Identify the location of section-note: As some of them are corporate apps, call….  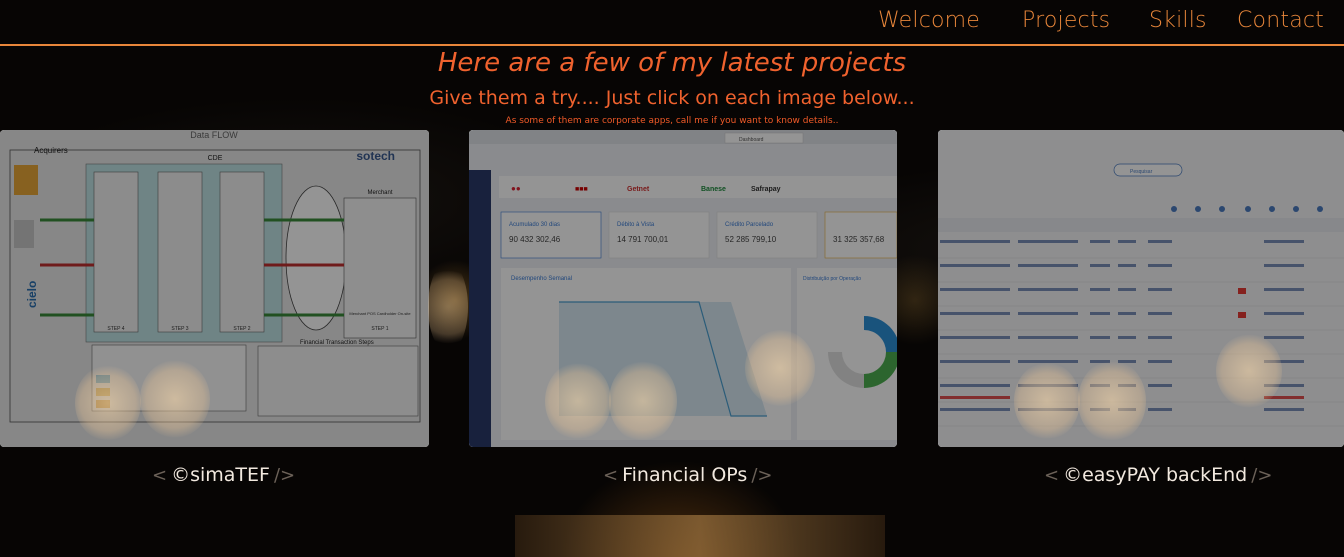
(672, 121).